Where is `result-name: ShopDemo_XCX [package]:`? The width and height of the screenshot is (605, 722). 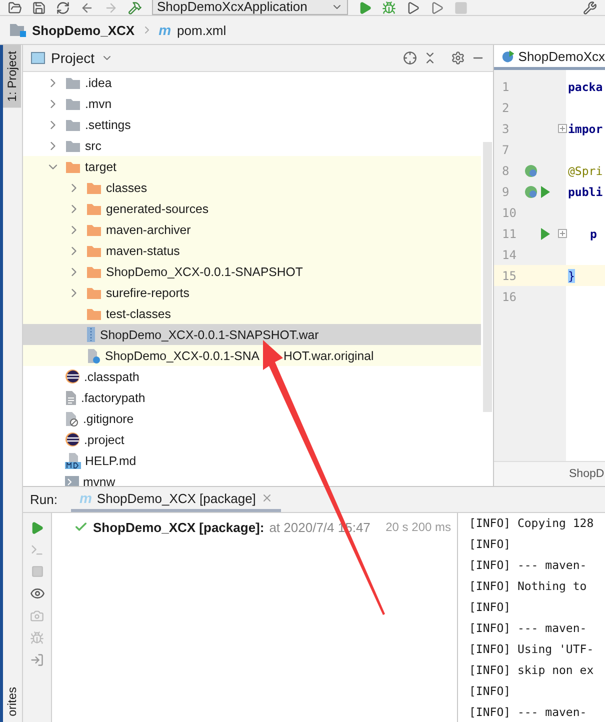 result-name: ShopDemo_XCX [package]: is located at coordinates (178, 527).